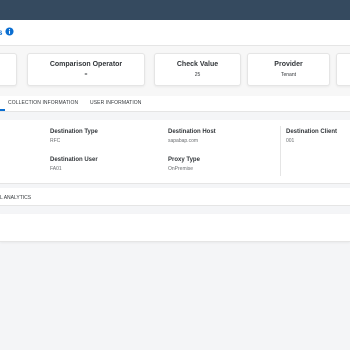 This screenshot has height=350, width=350. I want to click on destination-client-label: Destination Client, so click(312, 132).